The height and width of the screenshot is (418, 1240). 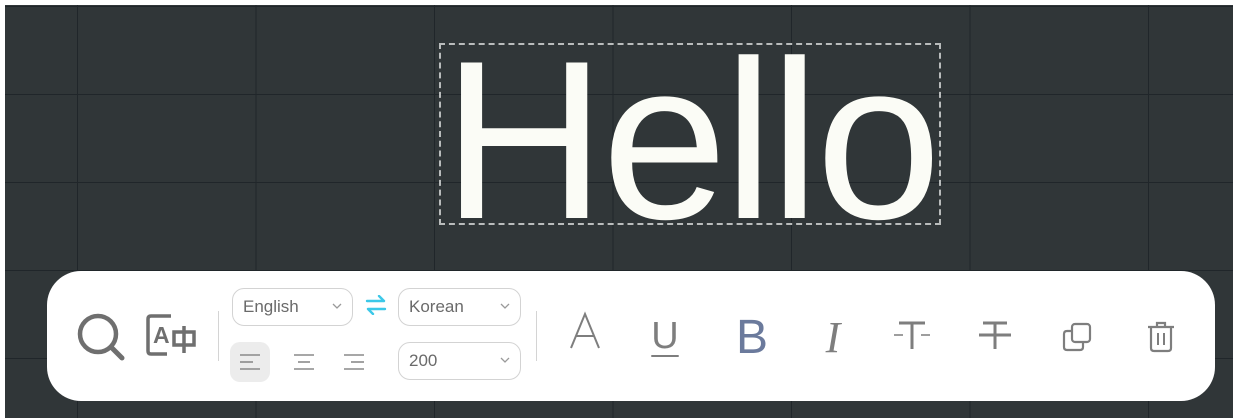 I want to click on target-language-select: Korean, so click(x=459, y=307).